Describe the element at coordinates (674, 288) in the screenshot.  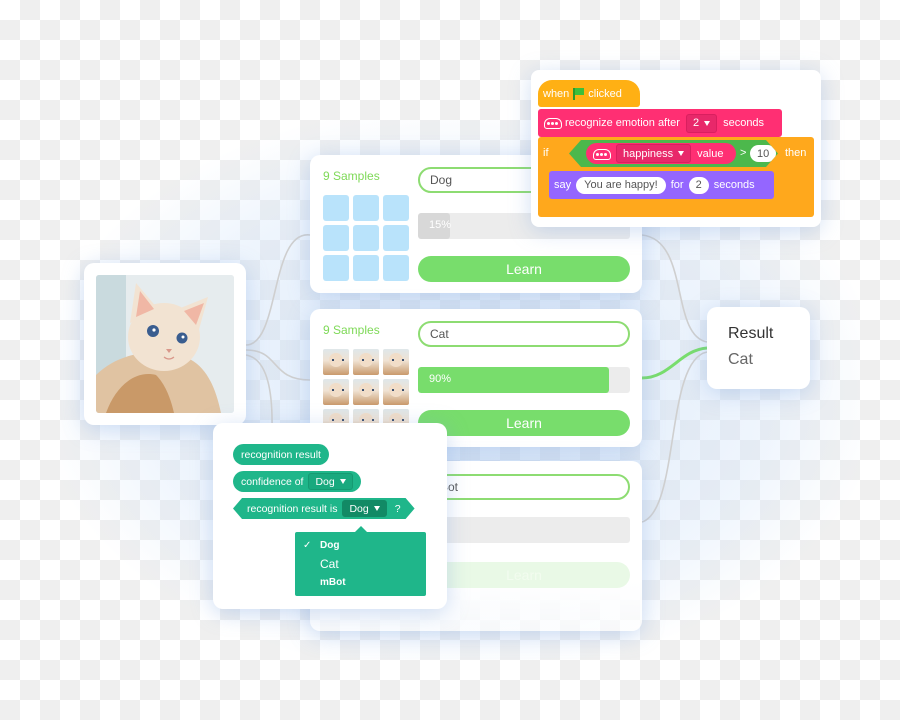
I see `wire-dog-to-result` at that location.